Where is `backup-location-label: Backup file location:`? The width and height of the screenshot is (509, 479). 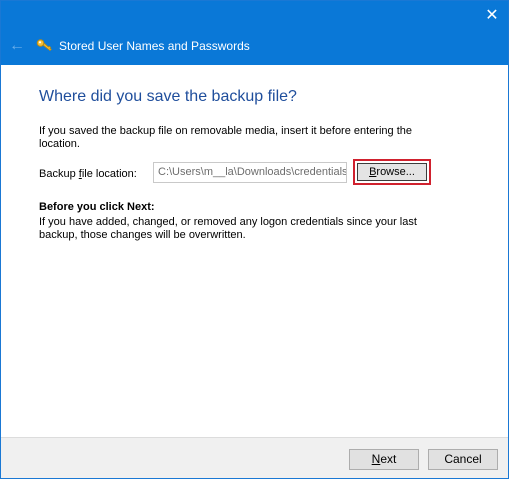 backup-location-label: Backup file location: is located at coordinates (88, 174).